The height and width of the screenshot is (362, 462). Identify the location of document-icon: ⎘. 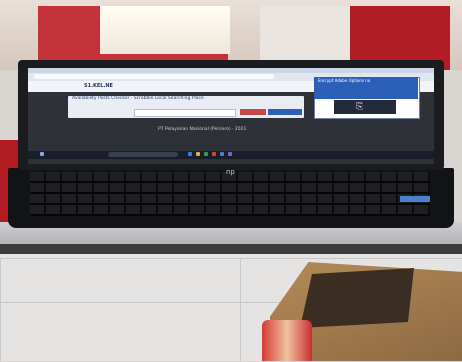
(359, 107).